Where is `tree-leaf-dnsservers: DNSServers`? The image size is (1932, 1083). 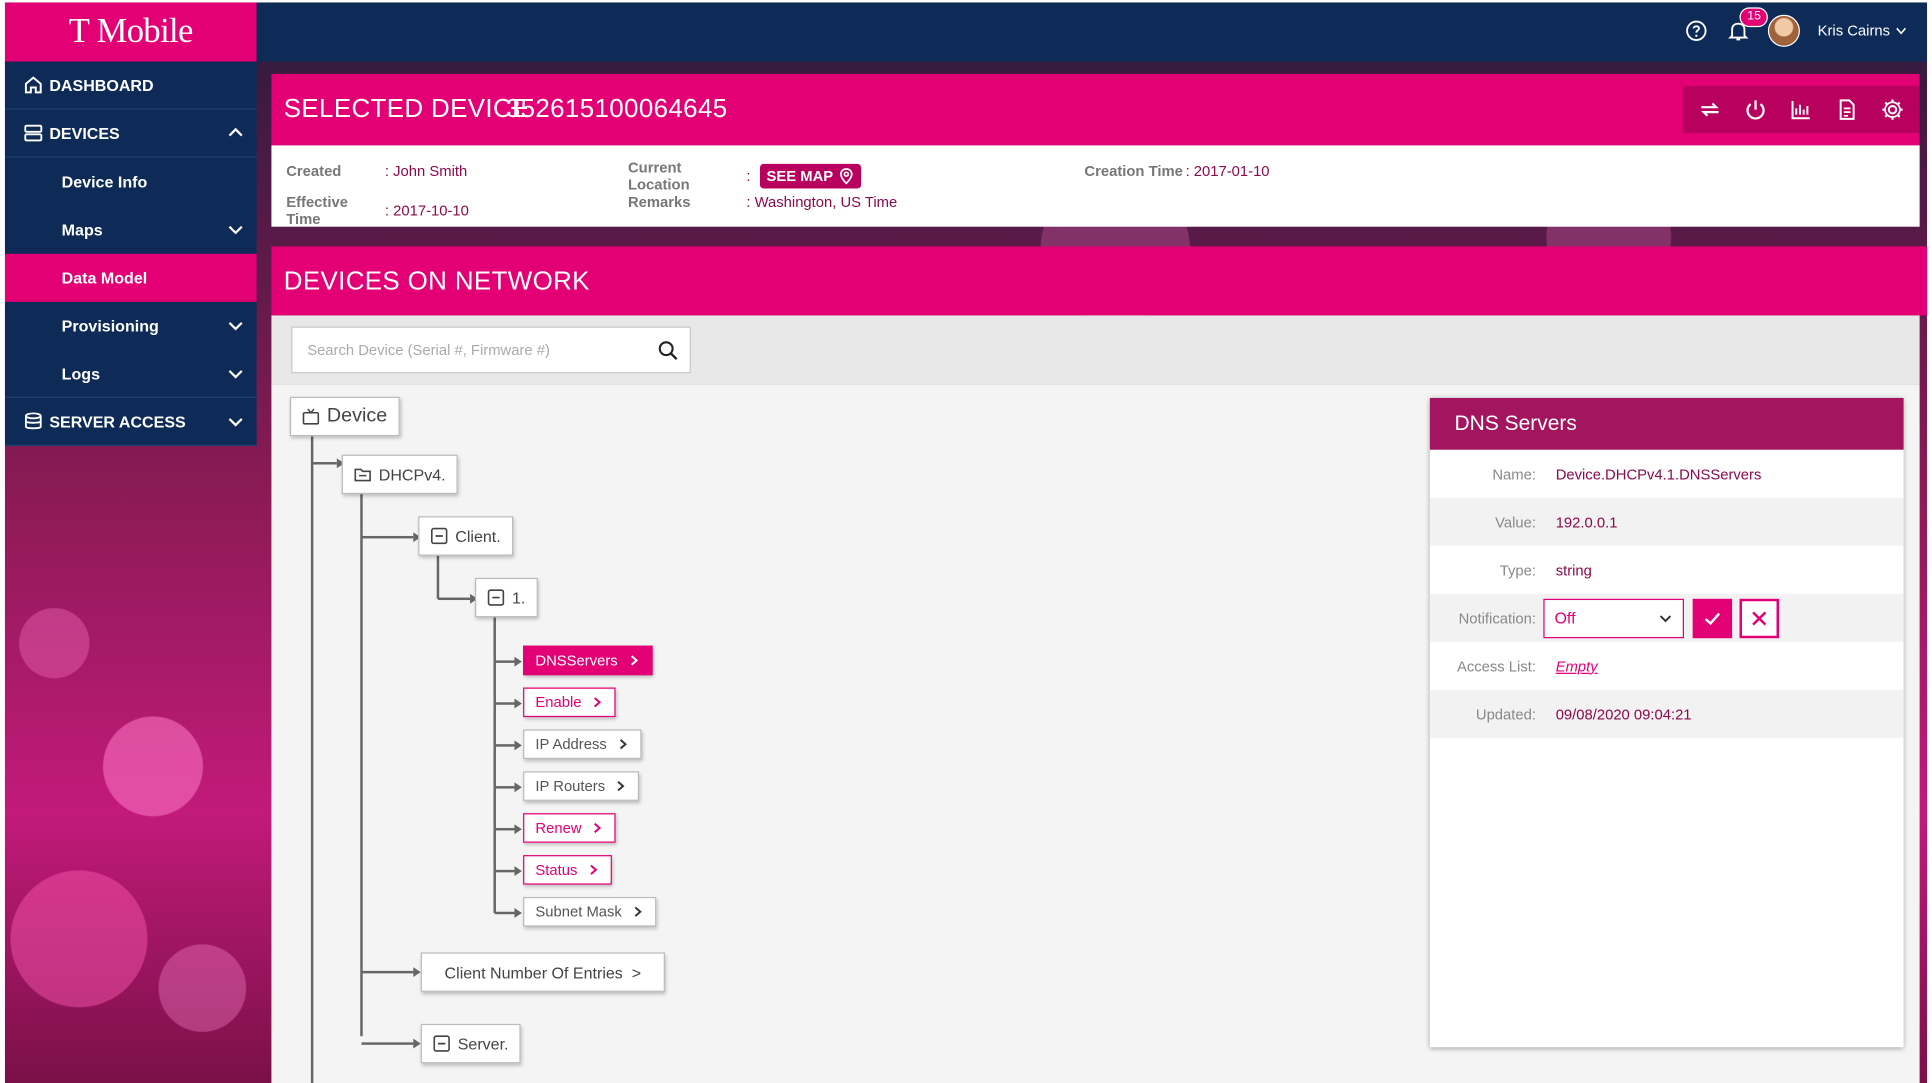
tree-leaf-dnsservers: DNSServers is located at coordinates (588, 660).